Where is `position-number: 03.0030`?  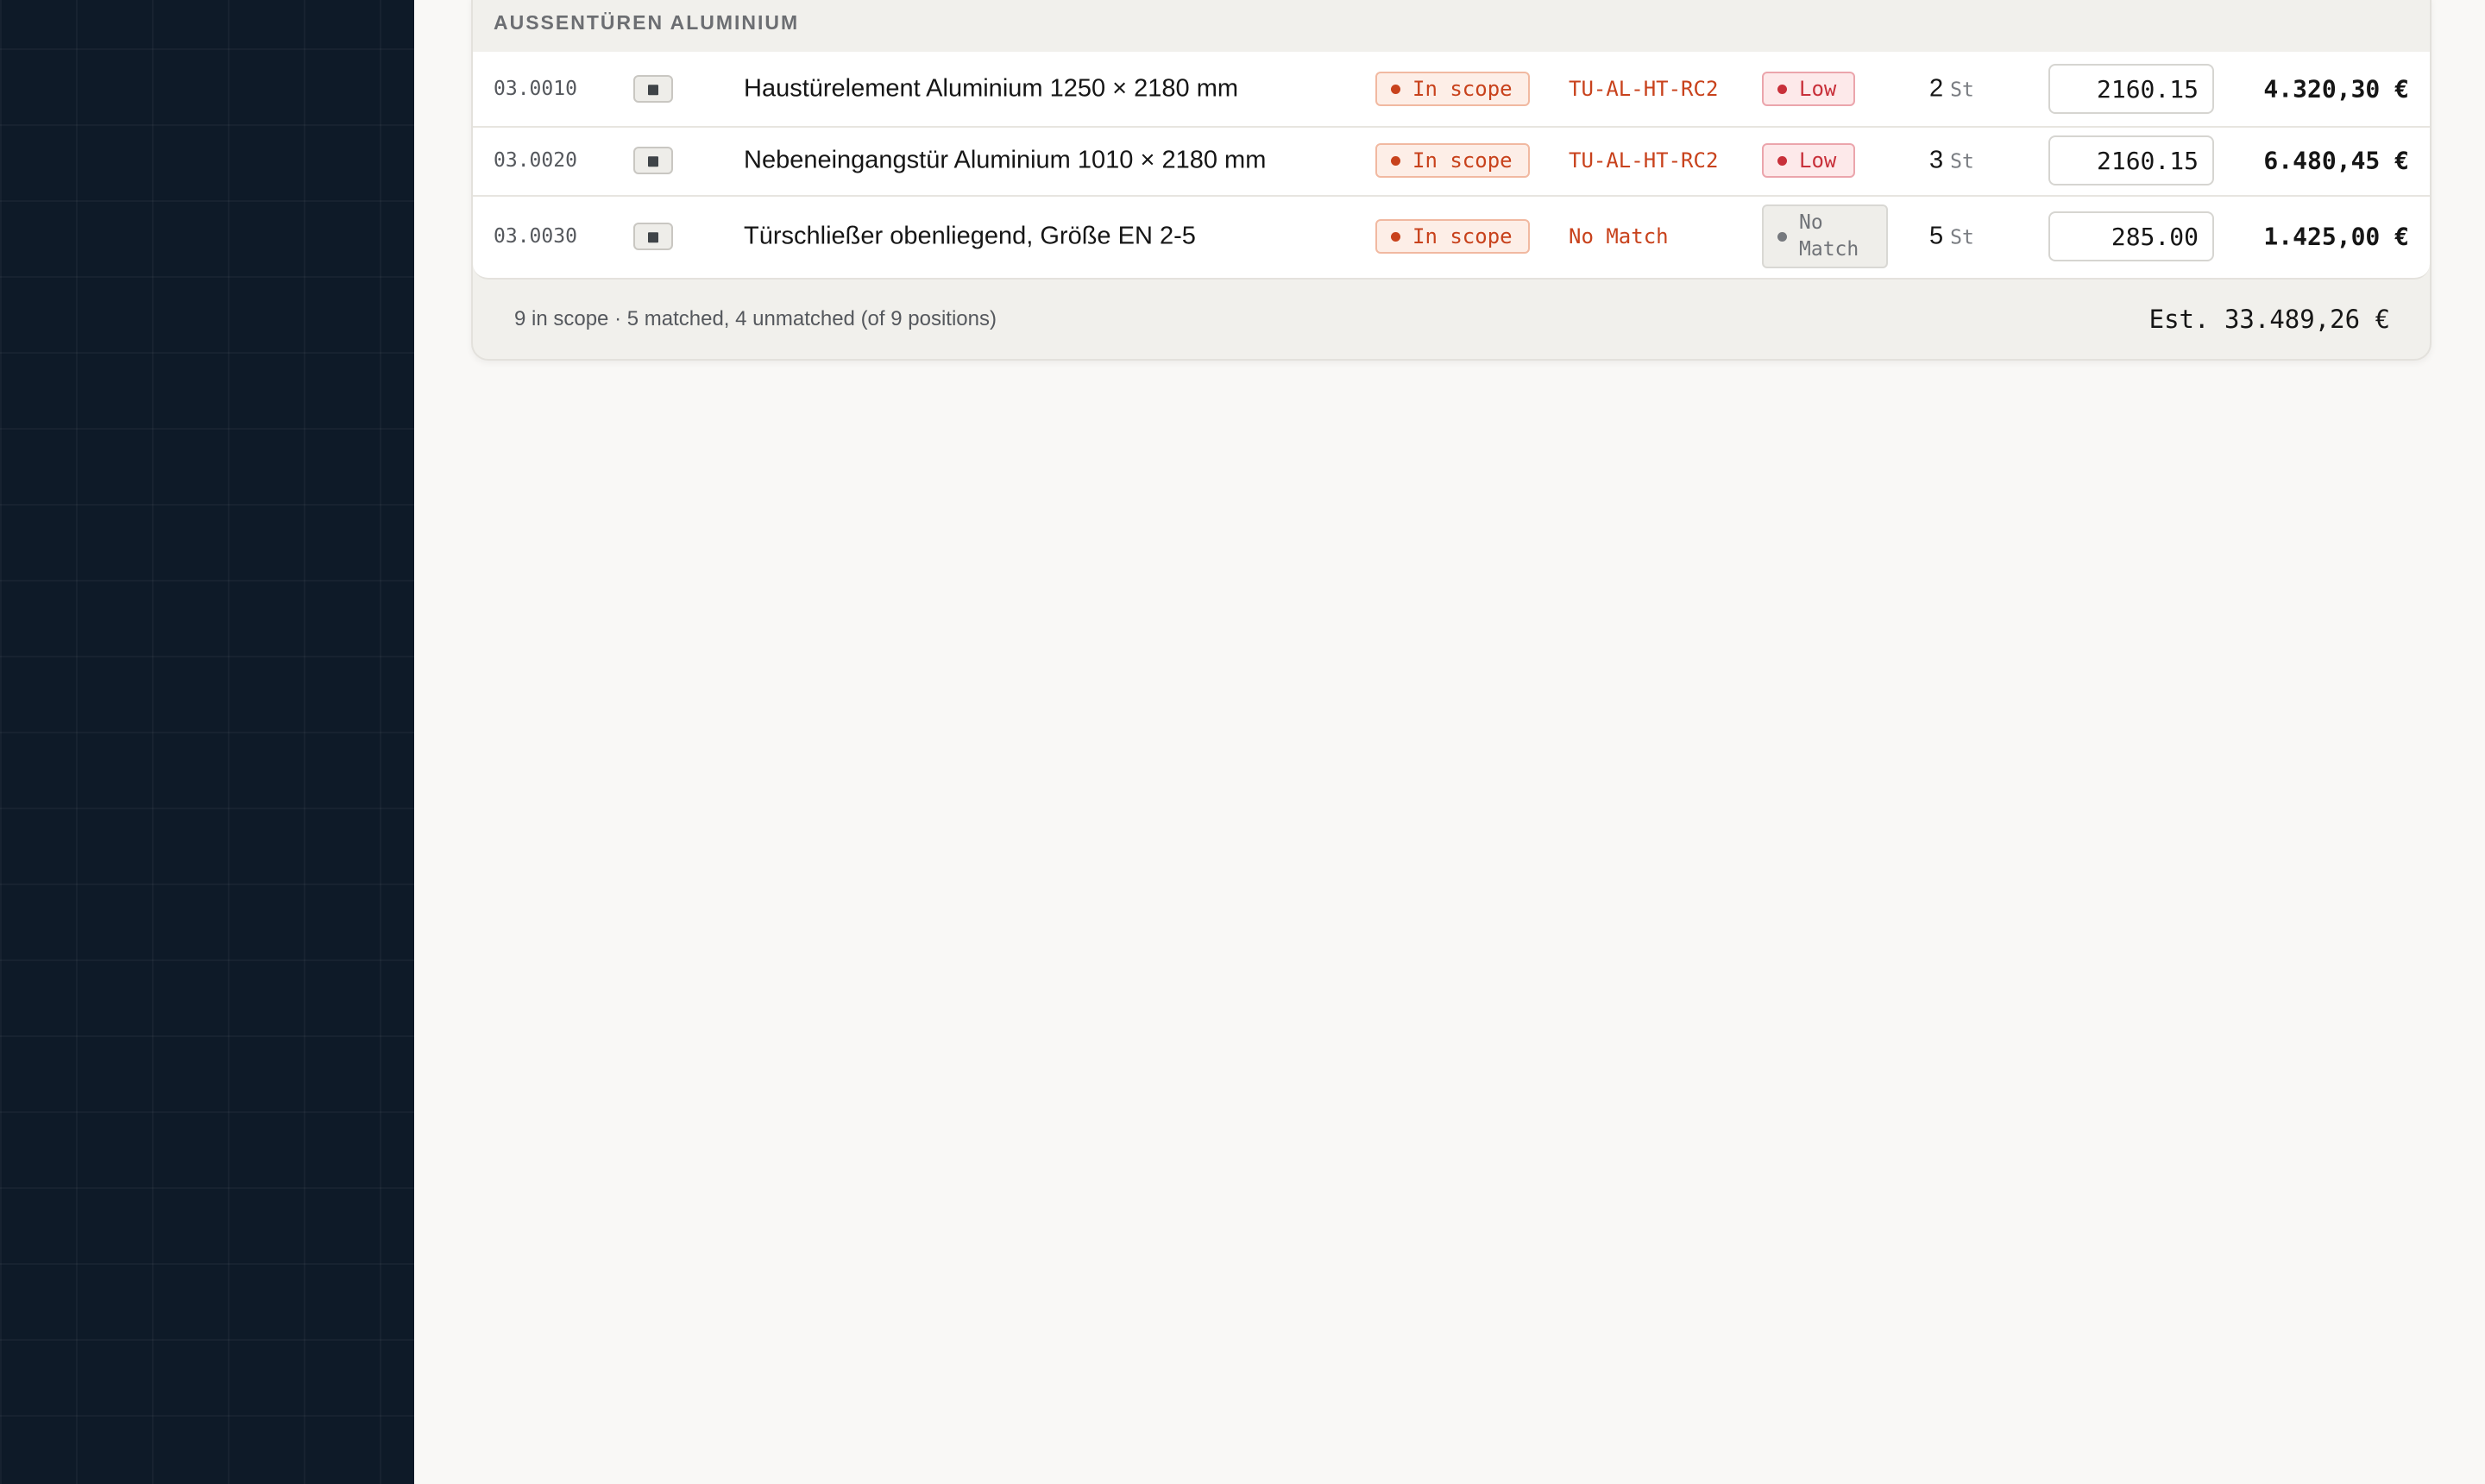
position-number: 03.0030 is located at coordinates (535, 236).